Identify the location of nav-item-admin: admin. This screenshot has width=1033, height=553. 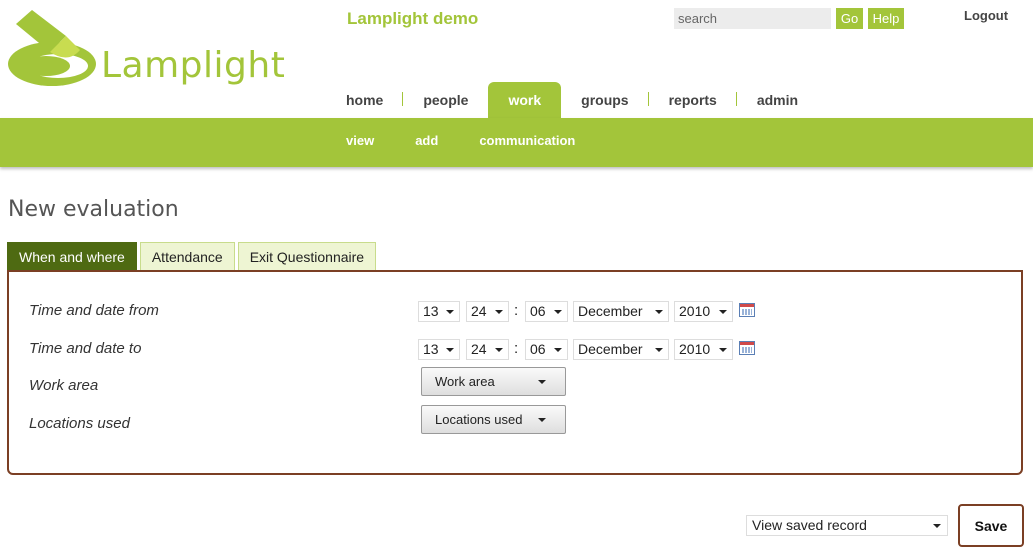
(777, 100).